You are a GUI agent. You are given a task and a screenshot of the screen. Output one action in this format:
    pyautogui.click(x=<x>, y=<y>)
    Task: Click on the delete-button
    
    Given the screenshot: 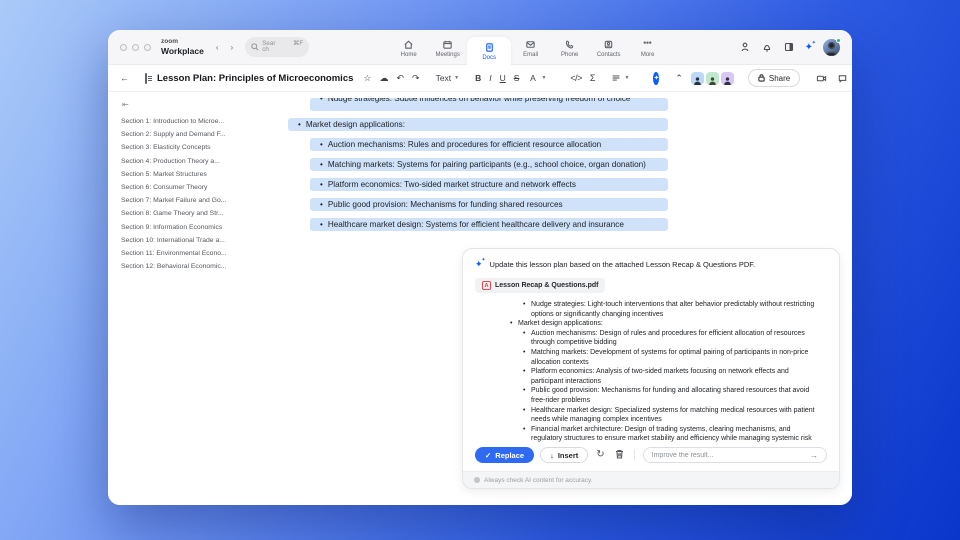 What is the action you would take?
    pyautogui.click(x=619, y=455)
    